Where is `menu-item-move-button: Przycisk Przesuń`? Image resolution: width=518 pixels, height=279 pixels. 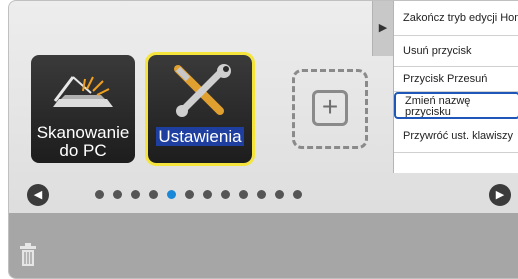 menu-item-move-button: Przycisk Przesuń is located at coordinates (456, 79).